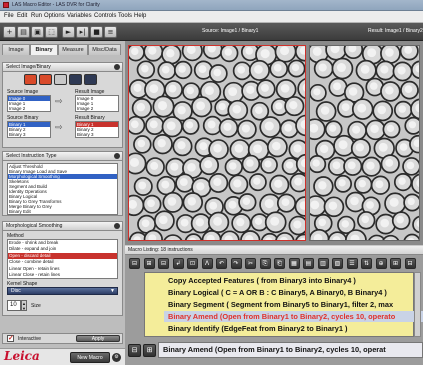 Image resolution: width=423 pixels, height=365 pixels. What do you see at coordinates (192, 263) in the screenshot?
I see `frame-icon: ⊡` at bounding box center [192, 263].